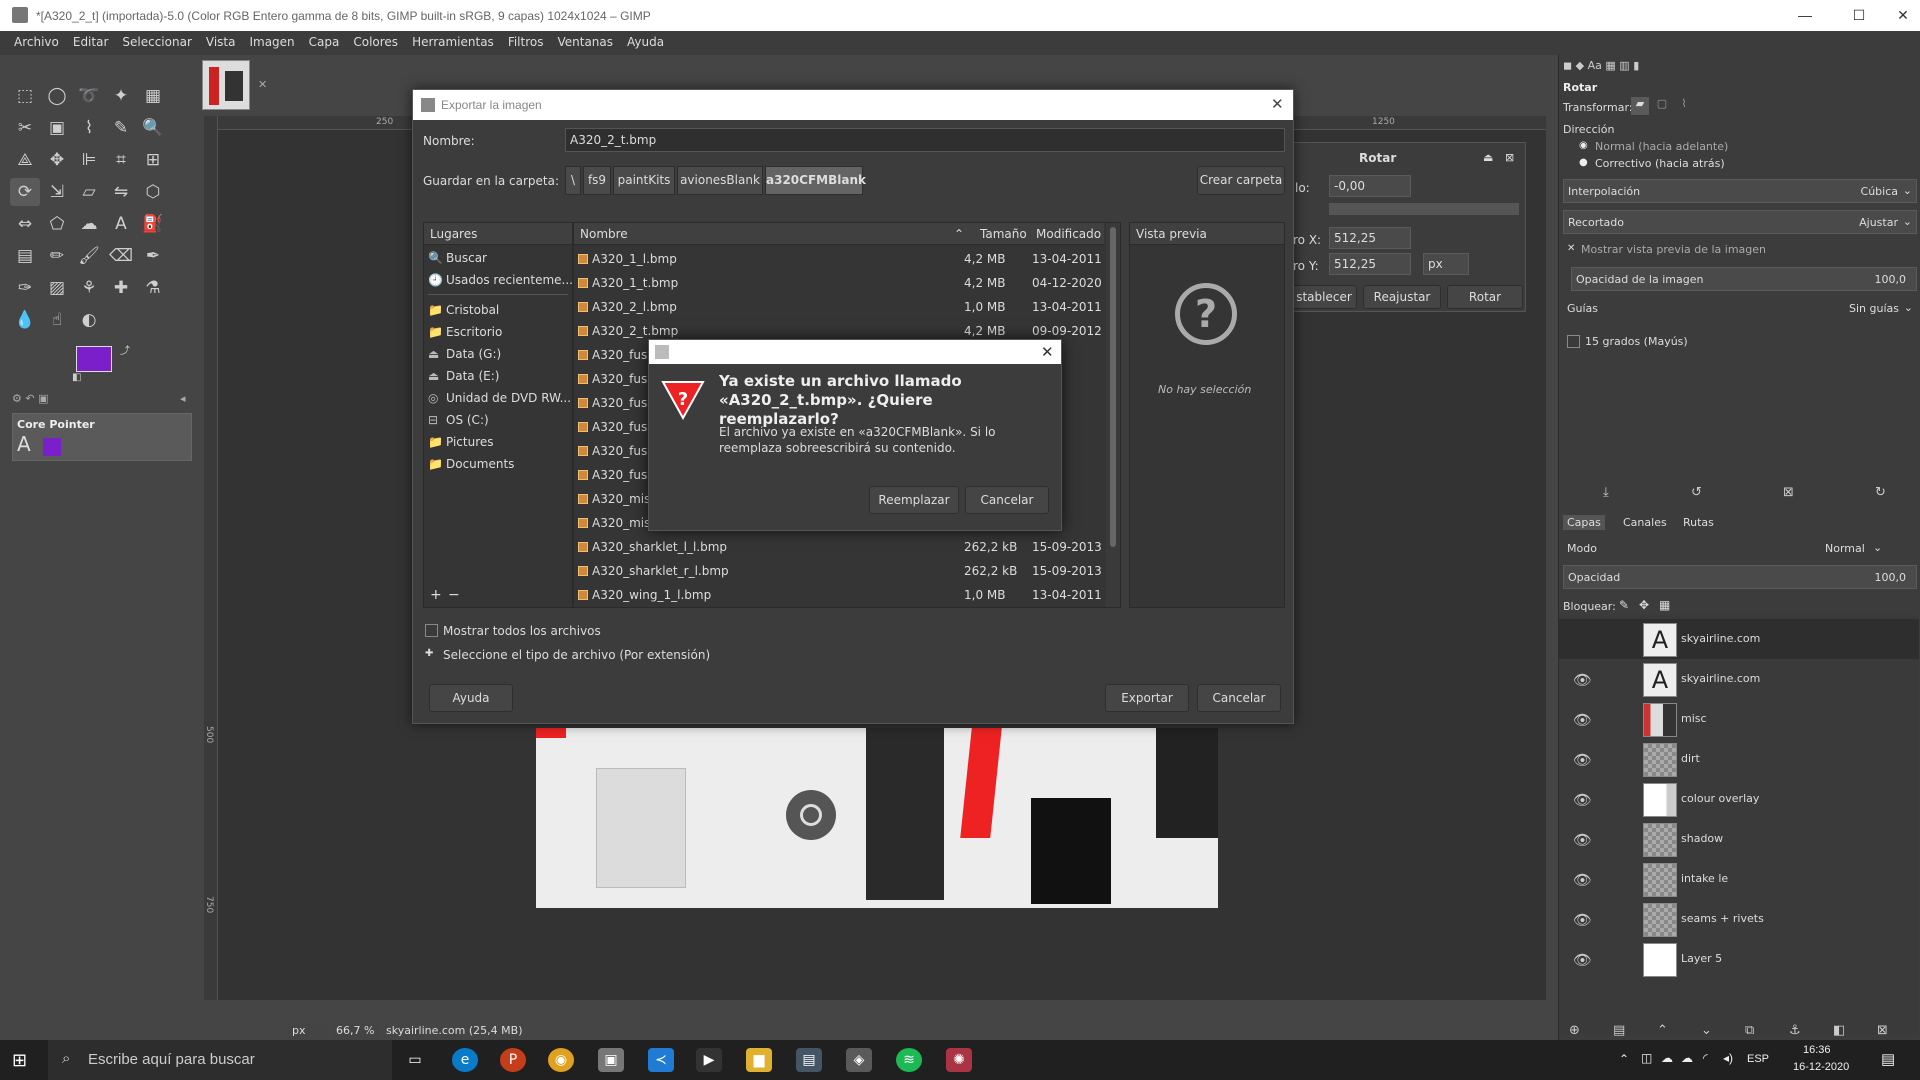 Image resolution: width=1920 pixels, height=1080 pixels. Describe the element at coordinates (121, 224) in the screenshot. I see `text-tool-icon: A` at that location.